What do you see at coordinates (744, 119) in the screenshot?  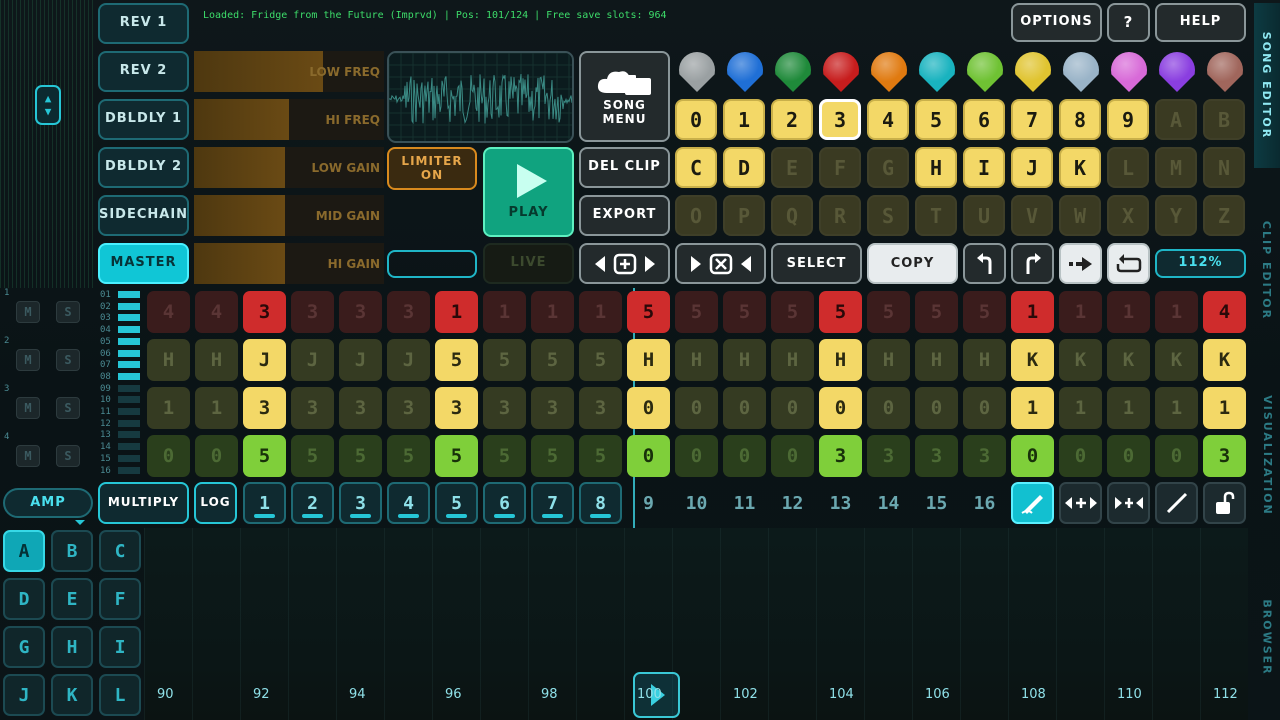 I see `pattern-key: 1` at bounding box center [744, 119].